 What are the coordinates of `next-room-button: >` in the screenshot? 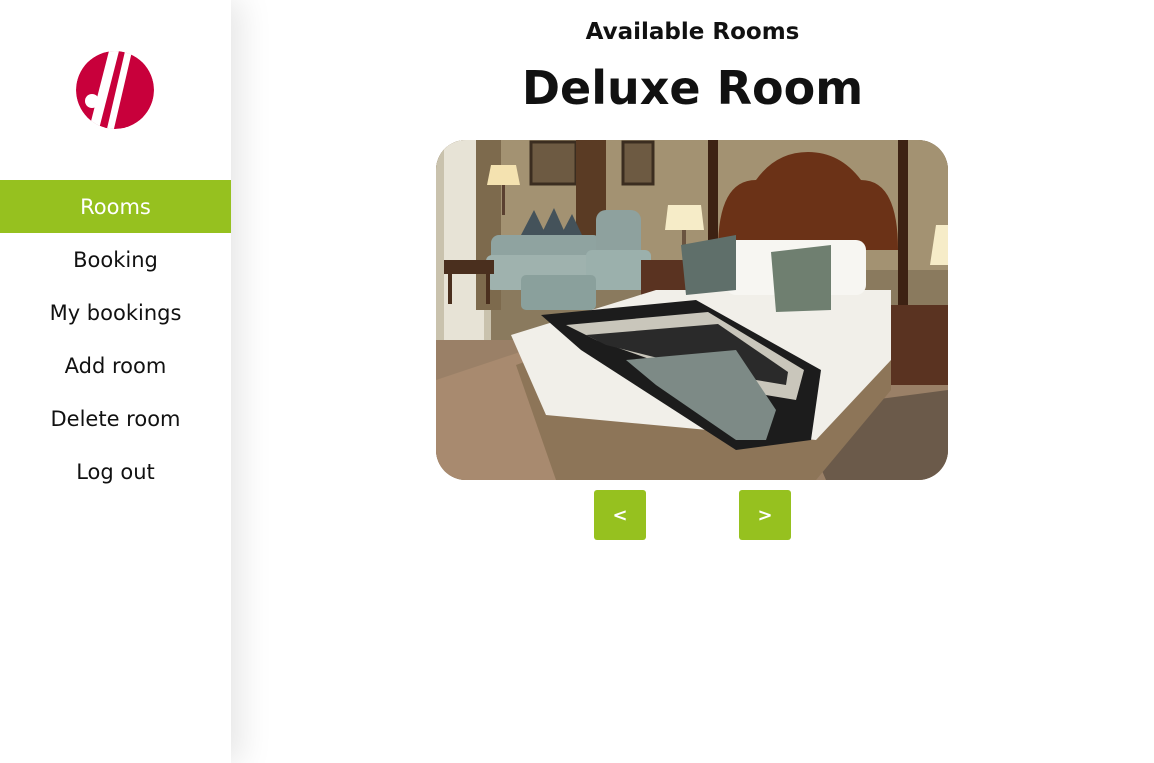 It's located at (765, 515).